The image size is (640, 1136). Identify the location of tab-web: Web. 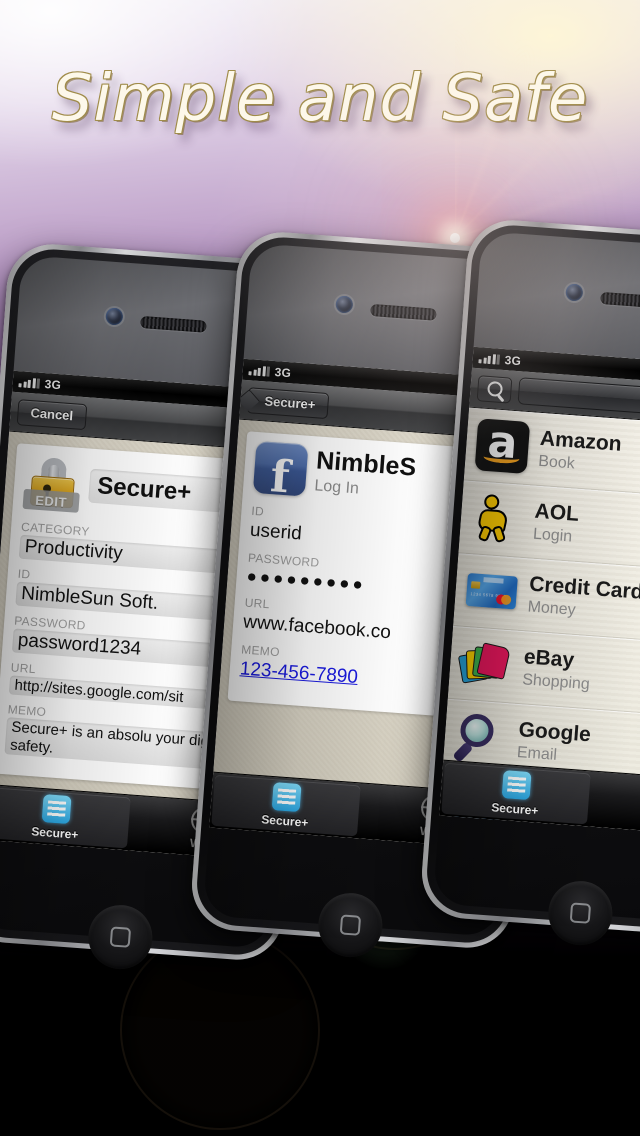
(614, 805).